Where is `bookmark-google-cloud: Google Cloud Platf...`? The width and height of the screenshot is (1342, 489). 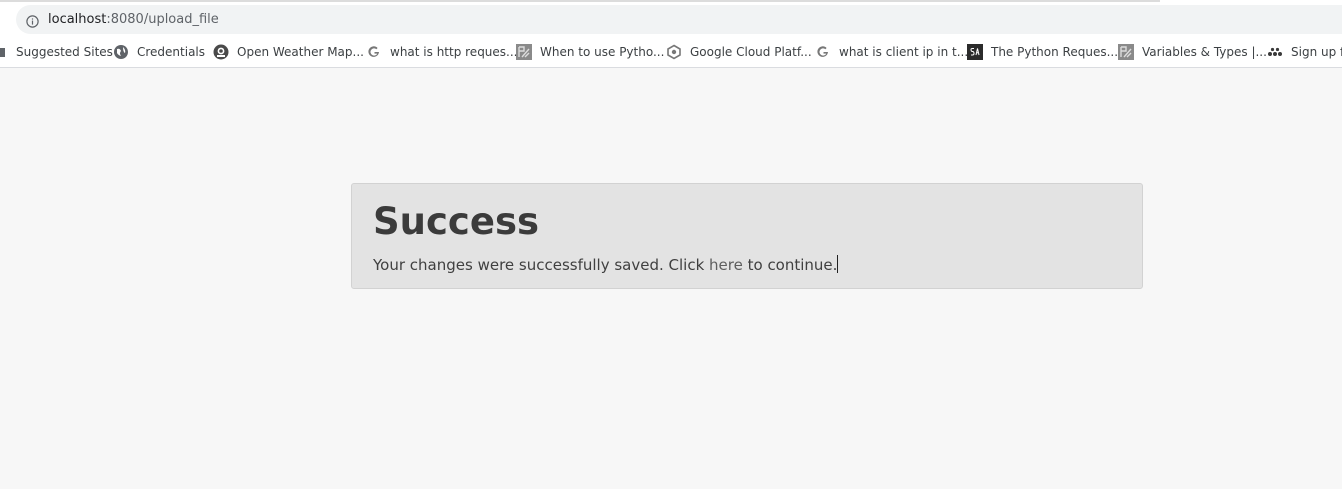 bookmark-google-cloud: Google Cloud Platf... is located at coordinates (739, 51).